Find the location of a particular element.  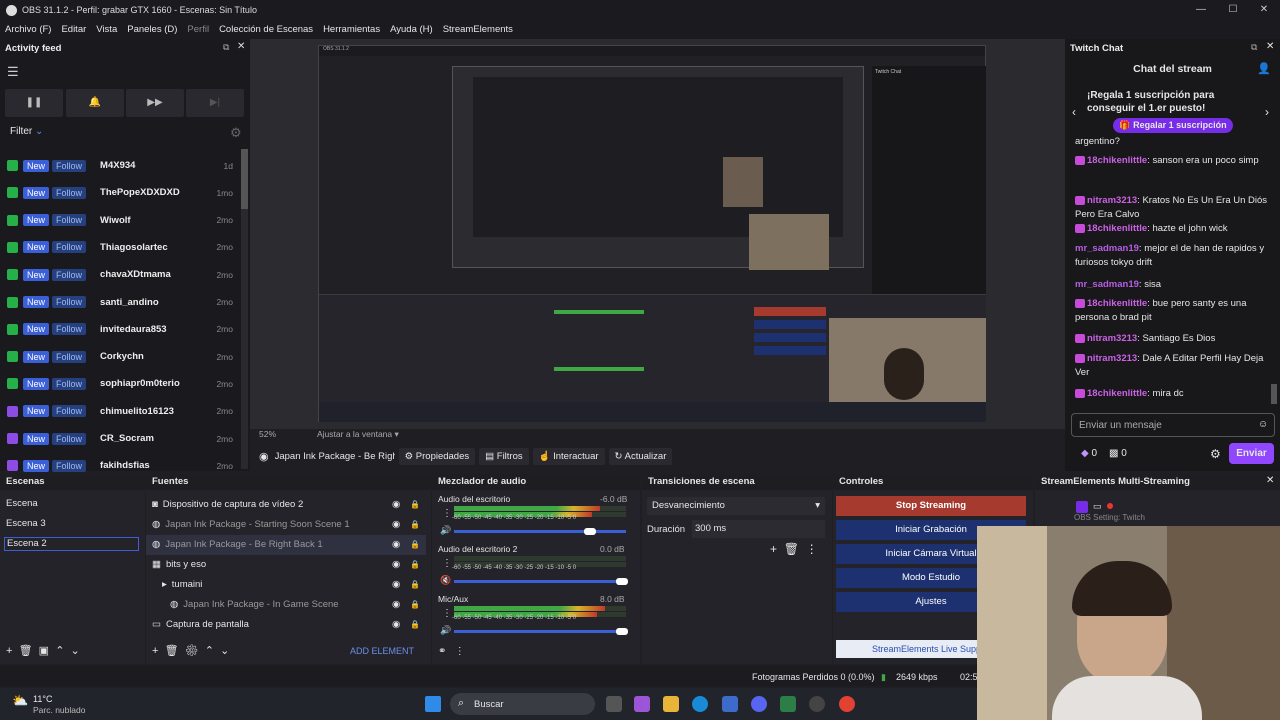

properties-button: ⚙ Propiedades is located at coordinates (437, 456).